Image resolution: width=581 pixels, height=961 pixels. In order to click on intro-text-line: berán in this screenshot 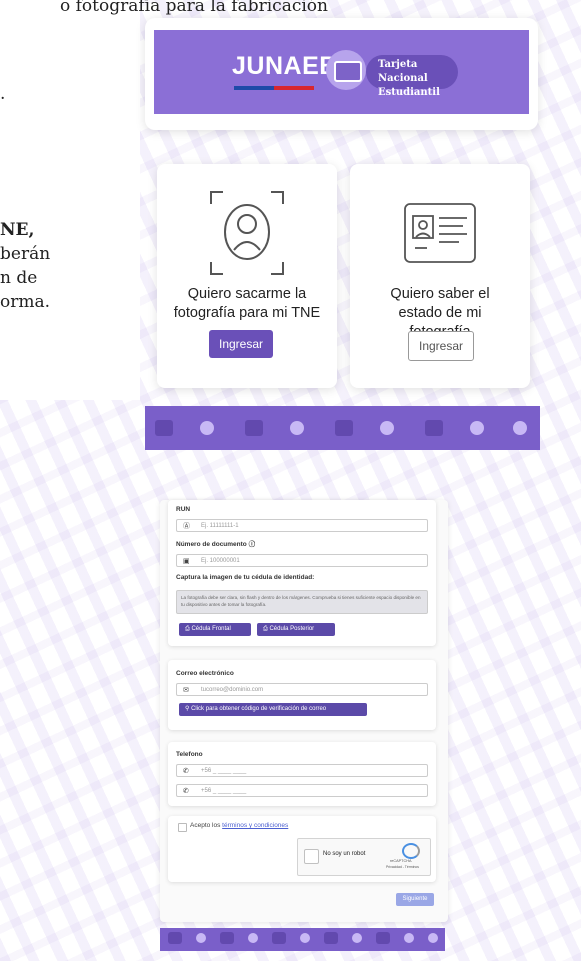, I will do `click(25, 254)`.